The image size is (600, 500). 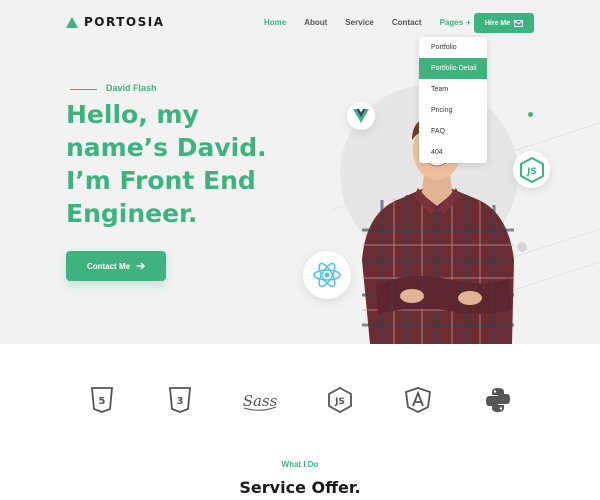 What do you see at coordinates (453, 152) in the screenshot?
I see `dropdown-item-404: 404` at bounding box center [453, 152].